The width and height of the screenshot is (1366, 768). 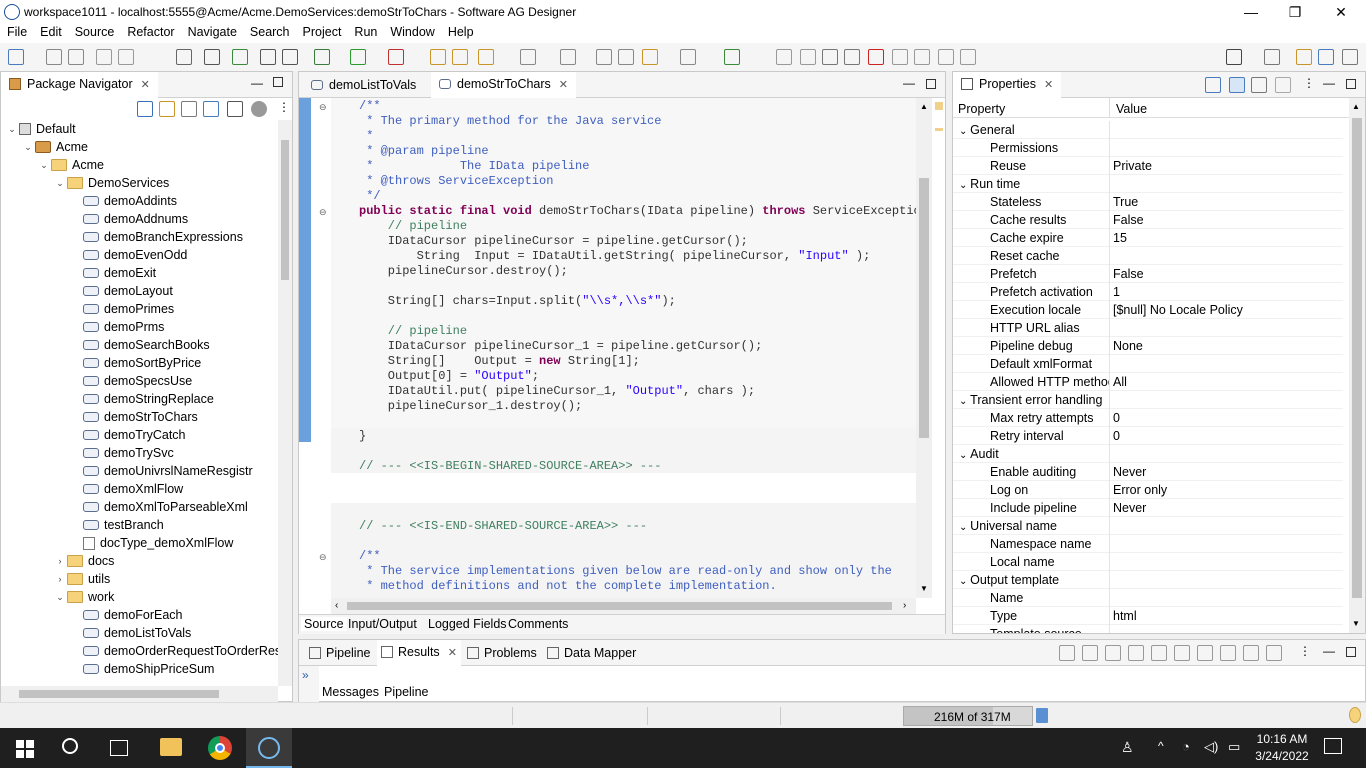 I want to click on property-row: Reuse Private, so click(x=1148, y=166).